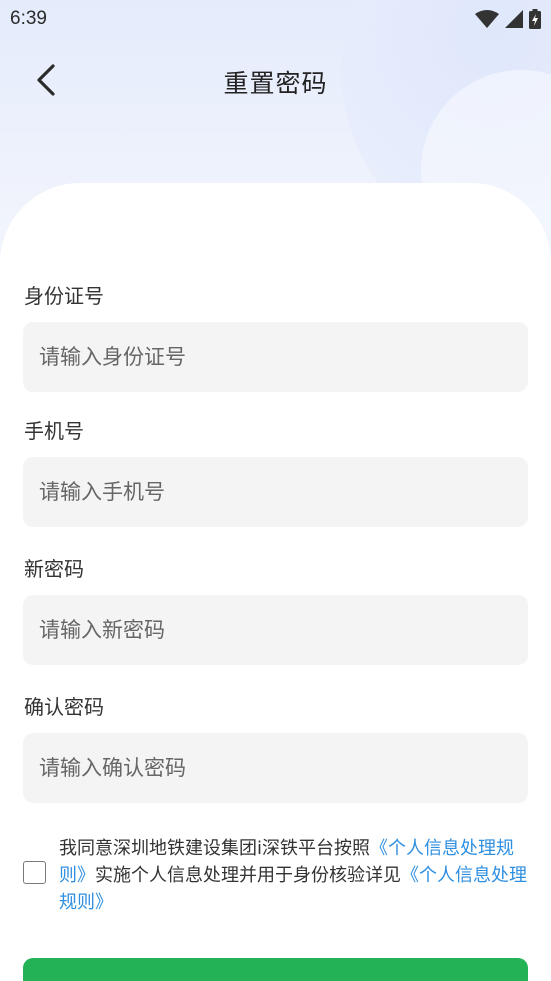 This screenshot has width=551, height=981. Describe the element at coordinates (275, 768) in the screenshot. I see `confirm-password-input` at that location.